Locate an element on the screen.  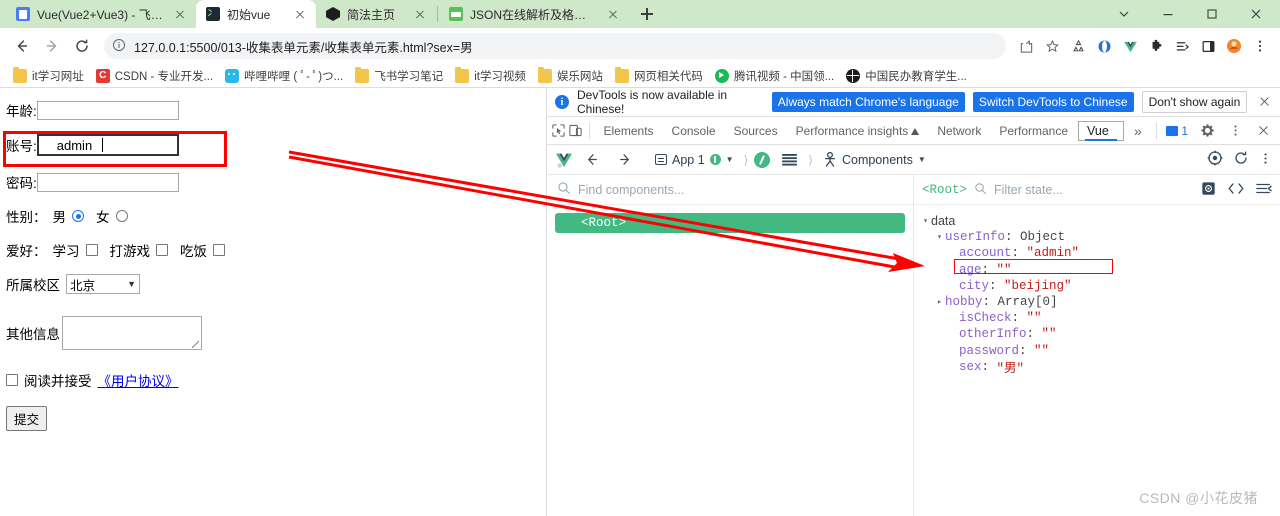
state-object-userinfo: userInfo : Object is located at coordinates (1097, 237).